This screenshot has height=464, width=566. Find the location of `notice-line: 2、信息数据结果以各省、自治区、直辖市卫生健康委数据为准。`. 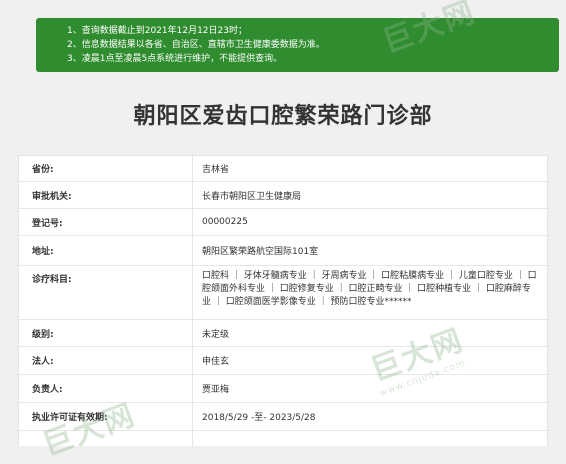

notice-line: 2、信息数据结果以各省、自治区、直辖市卫生健康委数据为准。 is located at coordinates (196, 45).